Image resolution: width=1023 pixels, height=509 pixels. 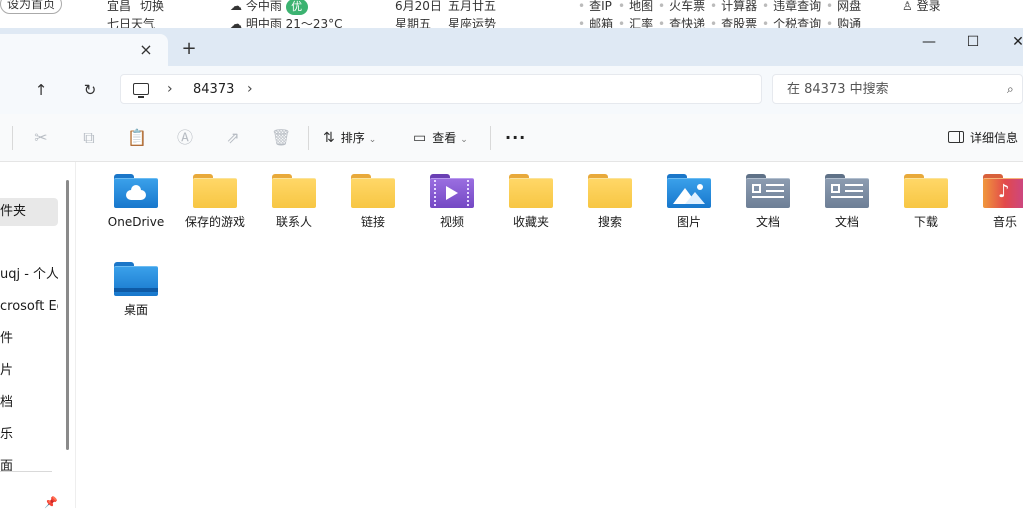 What do you see at coordinates (41, 90) in the screenshot?
I see `up-icon: ↑` at bounding box center [41, 90].